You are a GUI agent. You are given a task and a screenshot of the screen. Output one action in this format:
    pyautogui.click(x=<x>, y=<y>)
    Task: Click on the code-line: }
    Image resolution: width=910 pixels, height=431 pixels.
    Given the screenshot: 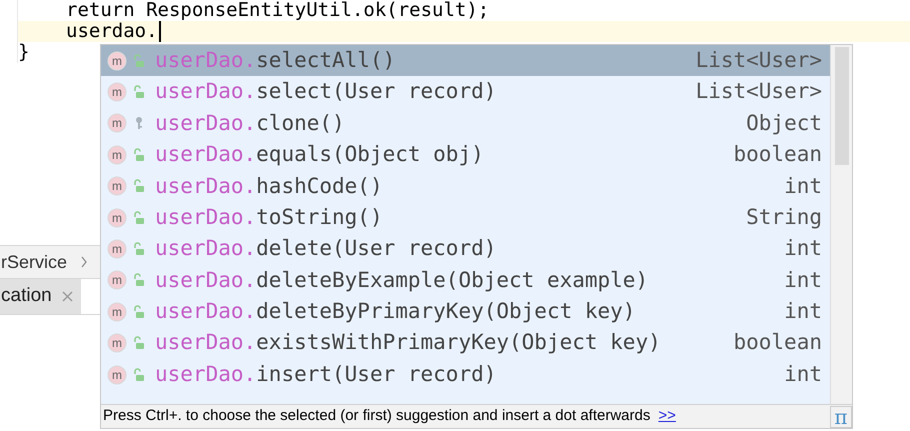 What is the action you would take?
    pyautogui.click(x=24, y=52)
    